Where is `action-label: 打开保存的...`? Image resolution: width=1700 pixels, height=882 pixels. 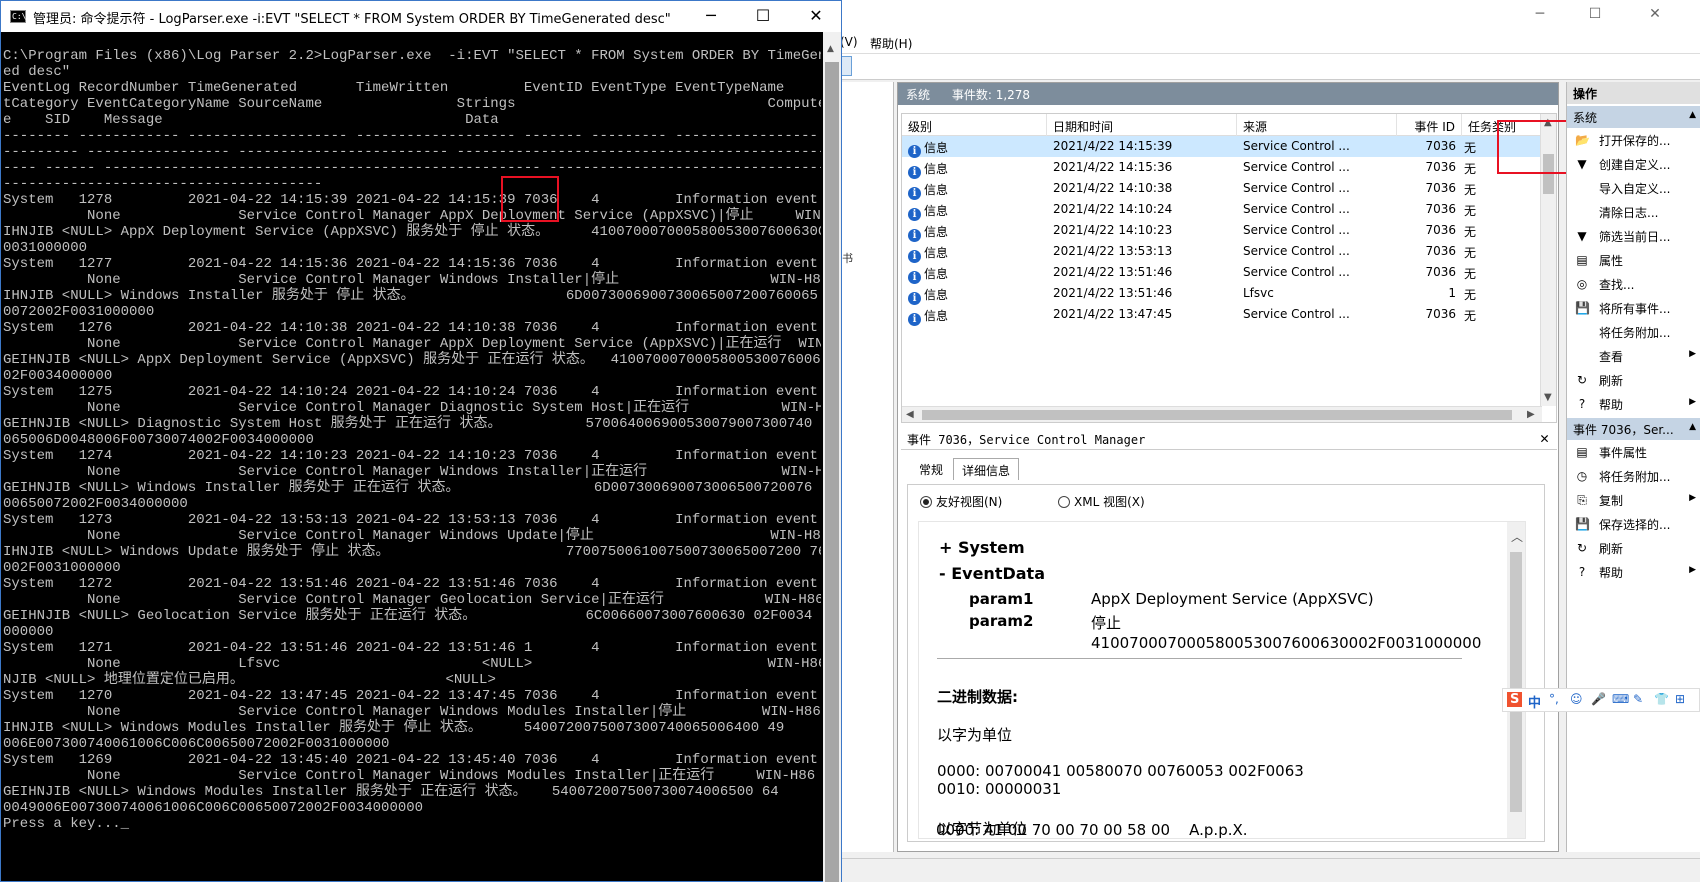 action-label: 打开保存的... is located at coordinates (1635, 141).